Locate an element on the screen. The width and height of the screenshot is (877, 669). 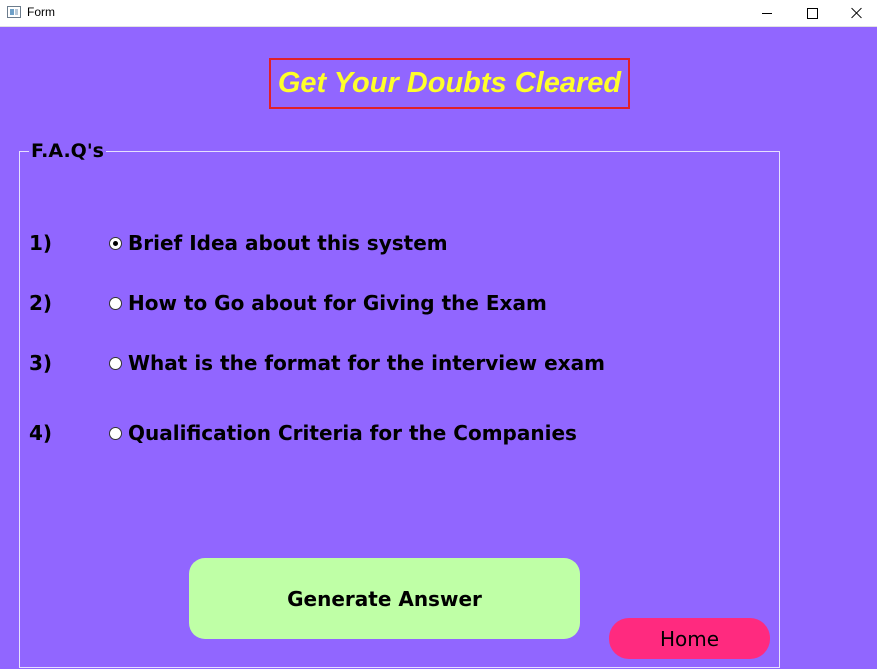
faq-option-2: How to Go about for Giving the Exam is located at coordinates (328, 303).